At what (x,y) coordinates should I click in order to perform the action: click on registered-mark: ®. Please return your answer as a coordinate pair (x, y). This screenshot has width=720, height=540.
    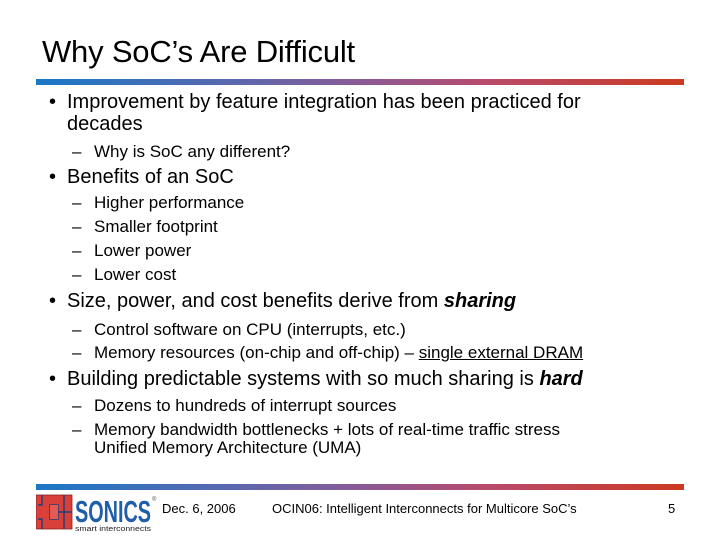
    Looking at the image, I should click on (154, 499).